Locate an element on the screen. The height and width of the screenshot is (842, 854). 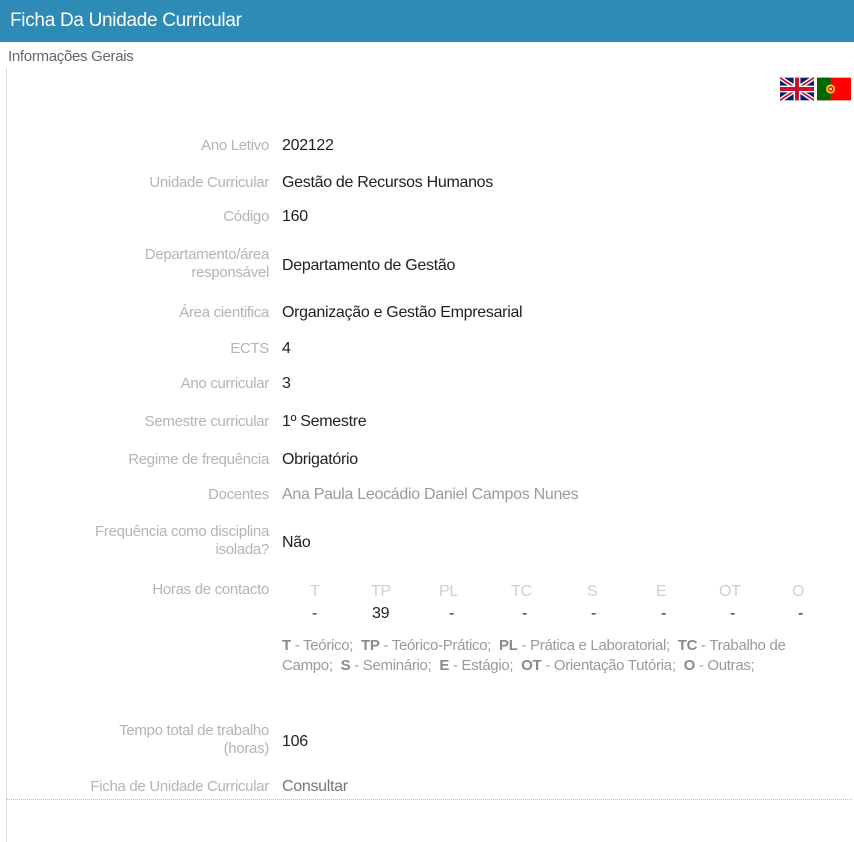
field-value: 160 is located at coordinates (295, 216).